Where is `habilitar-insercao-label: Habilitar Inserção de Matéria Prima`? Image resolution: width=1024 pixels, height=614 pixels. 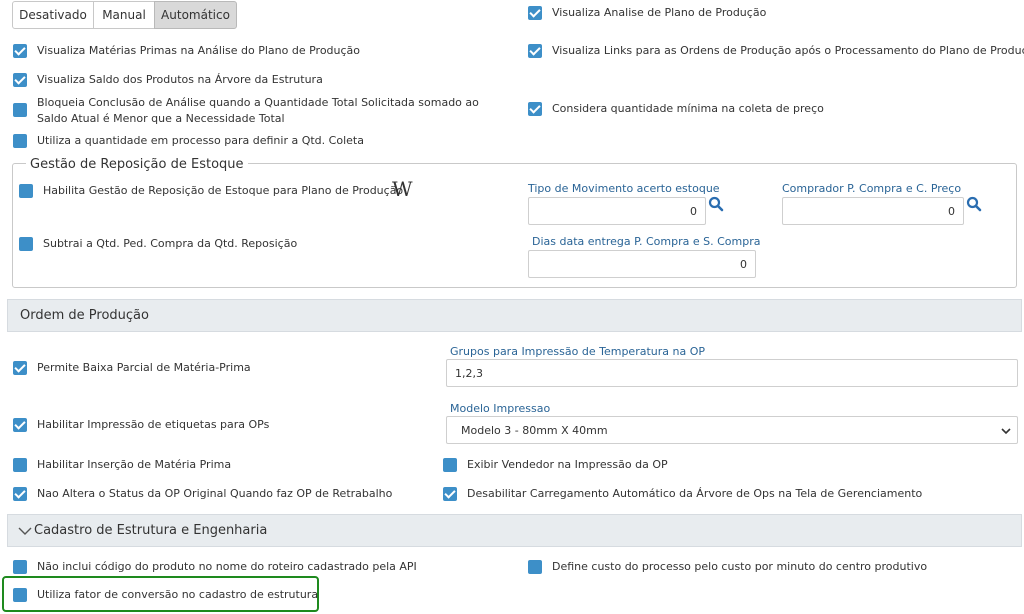 habilitar-insercao-label: Habilitar Inserção de Matéria Prima is located at coordinates (134, 464).